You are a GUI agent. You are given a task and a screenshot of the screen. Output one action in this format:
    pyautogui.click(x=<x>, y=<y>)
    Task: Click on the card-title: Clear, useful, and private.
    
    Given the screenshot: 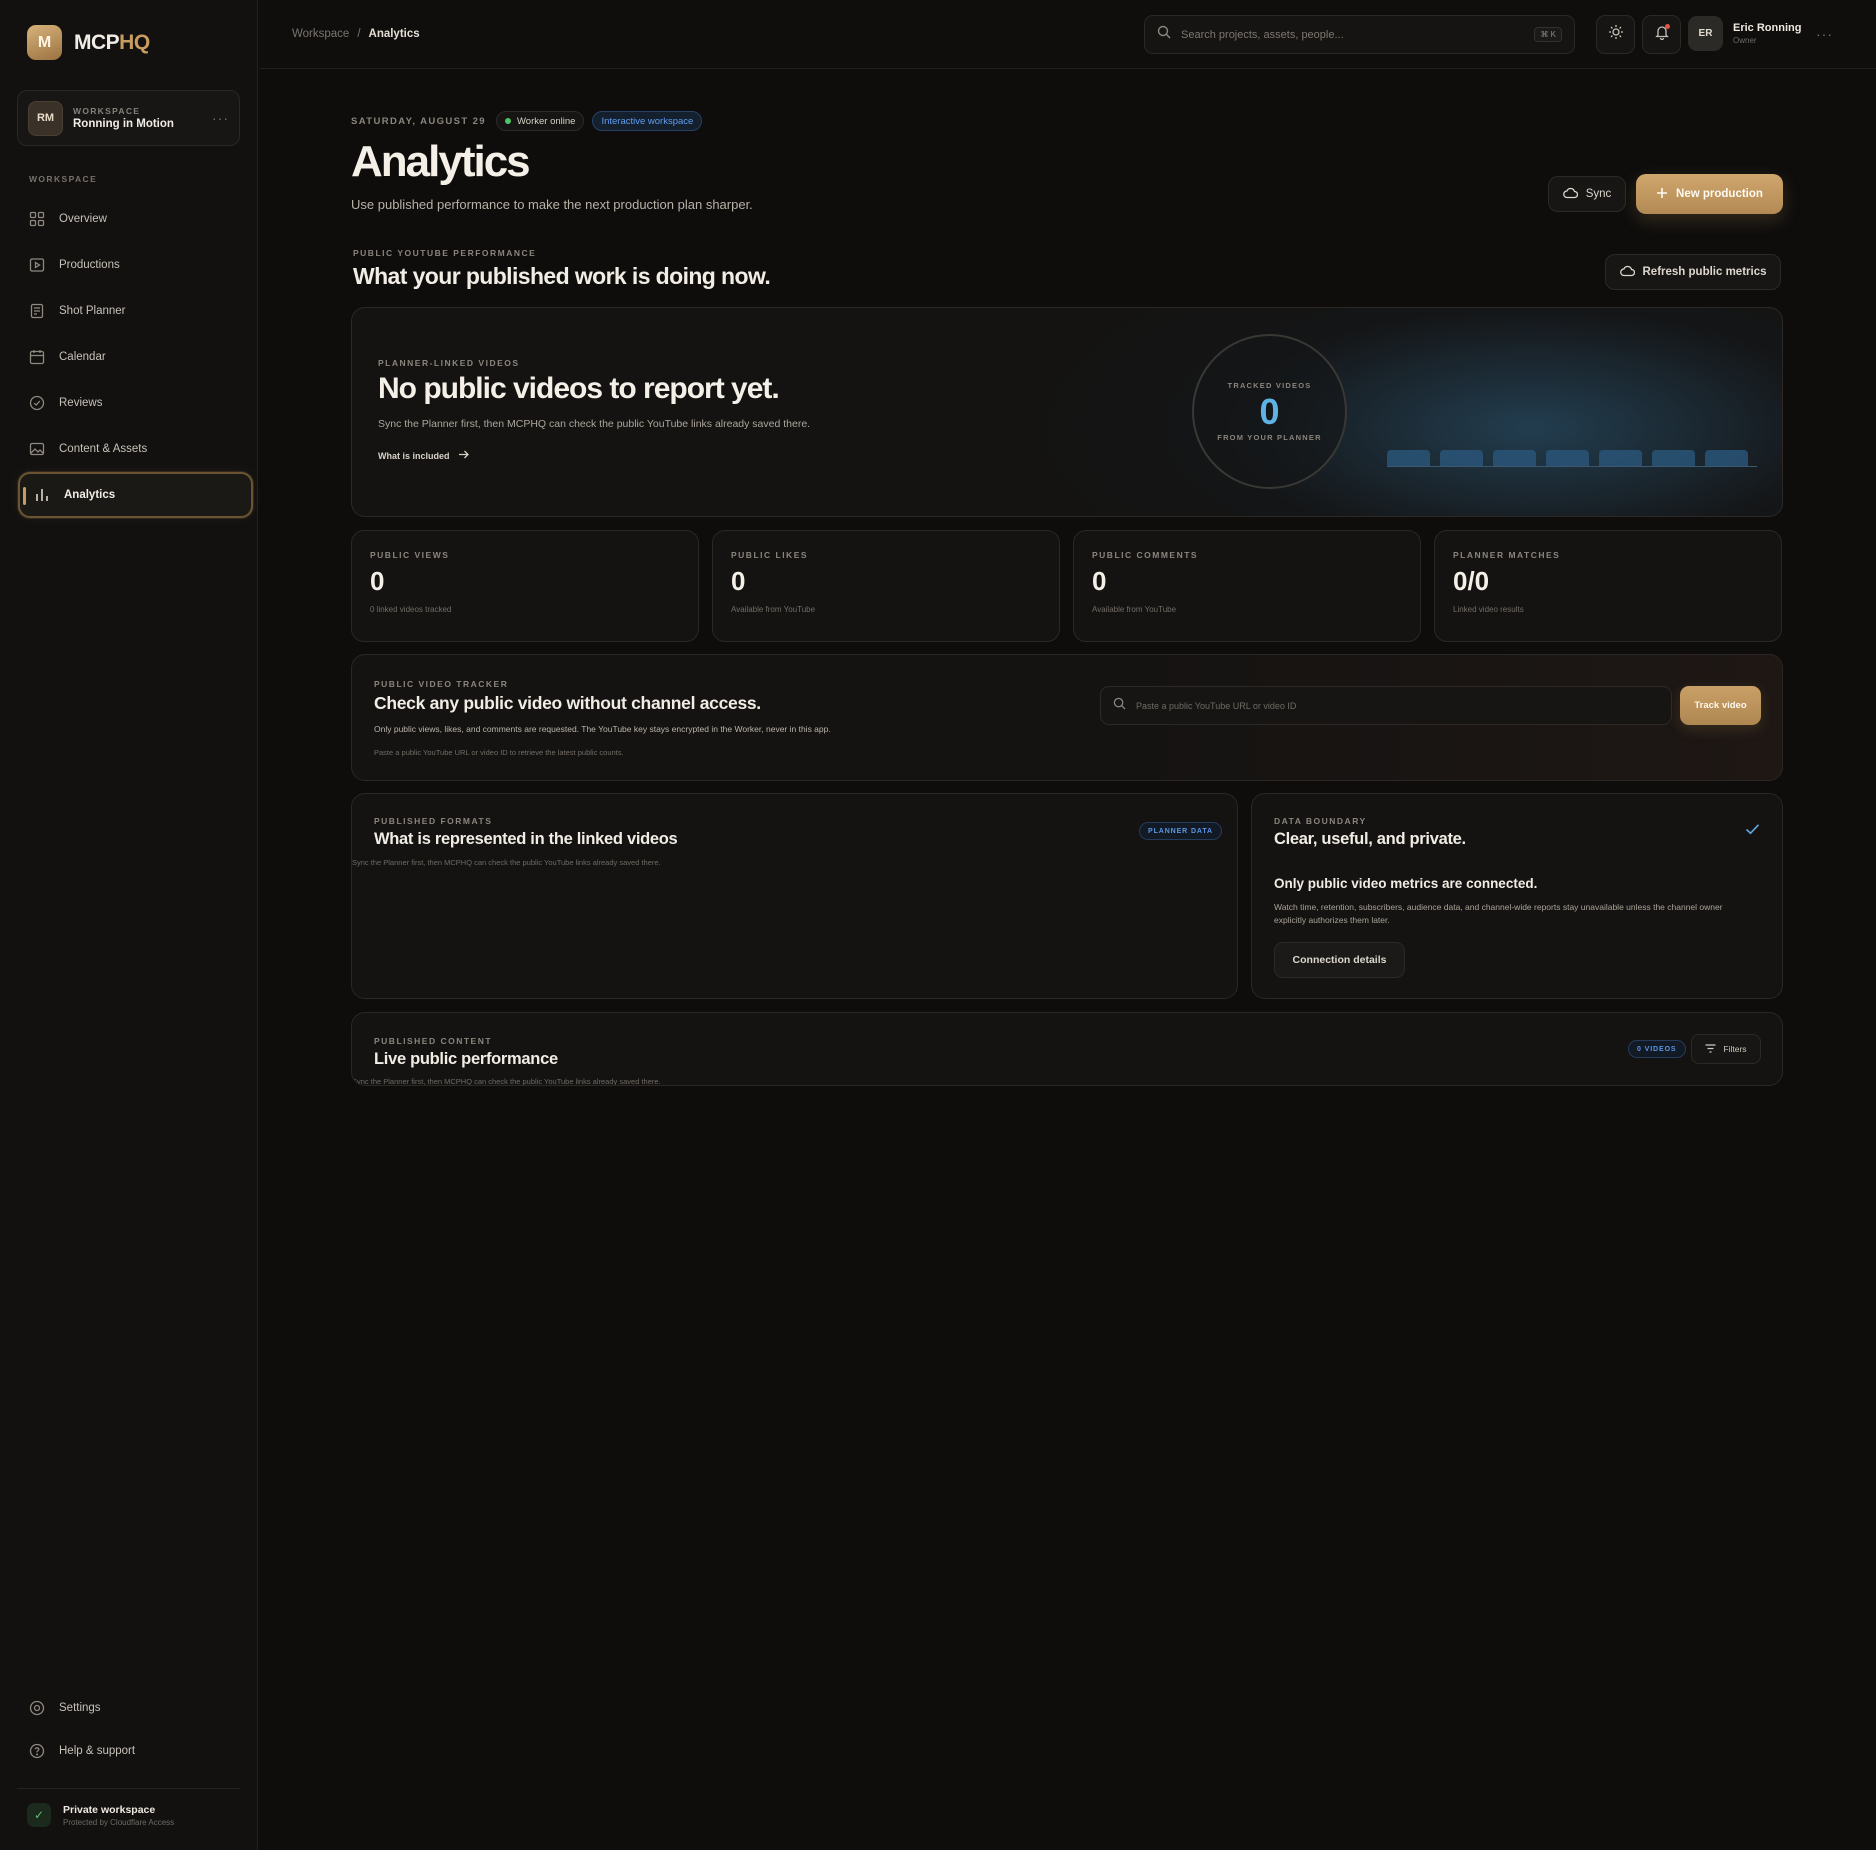 What is the action you would take?
    pyautogui.click(x=1370, y=839)
    